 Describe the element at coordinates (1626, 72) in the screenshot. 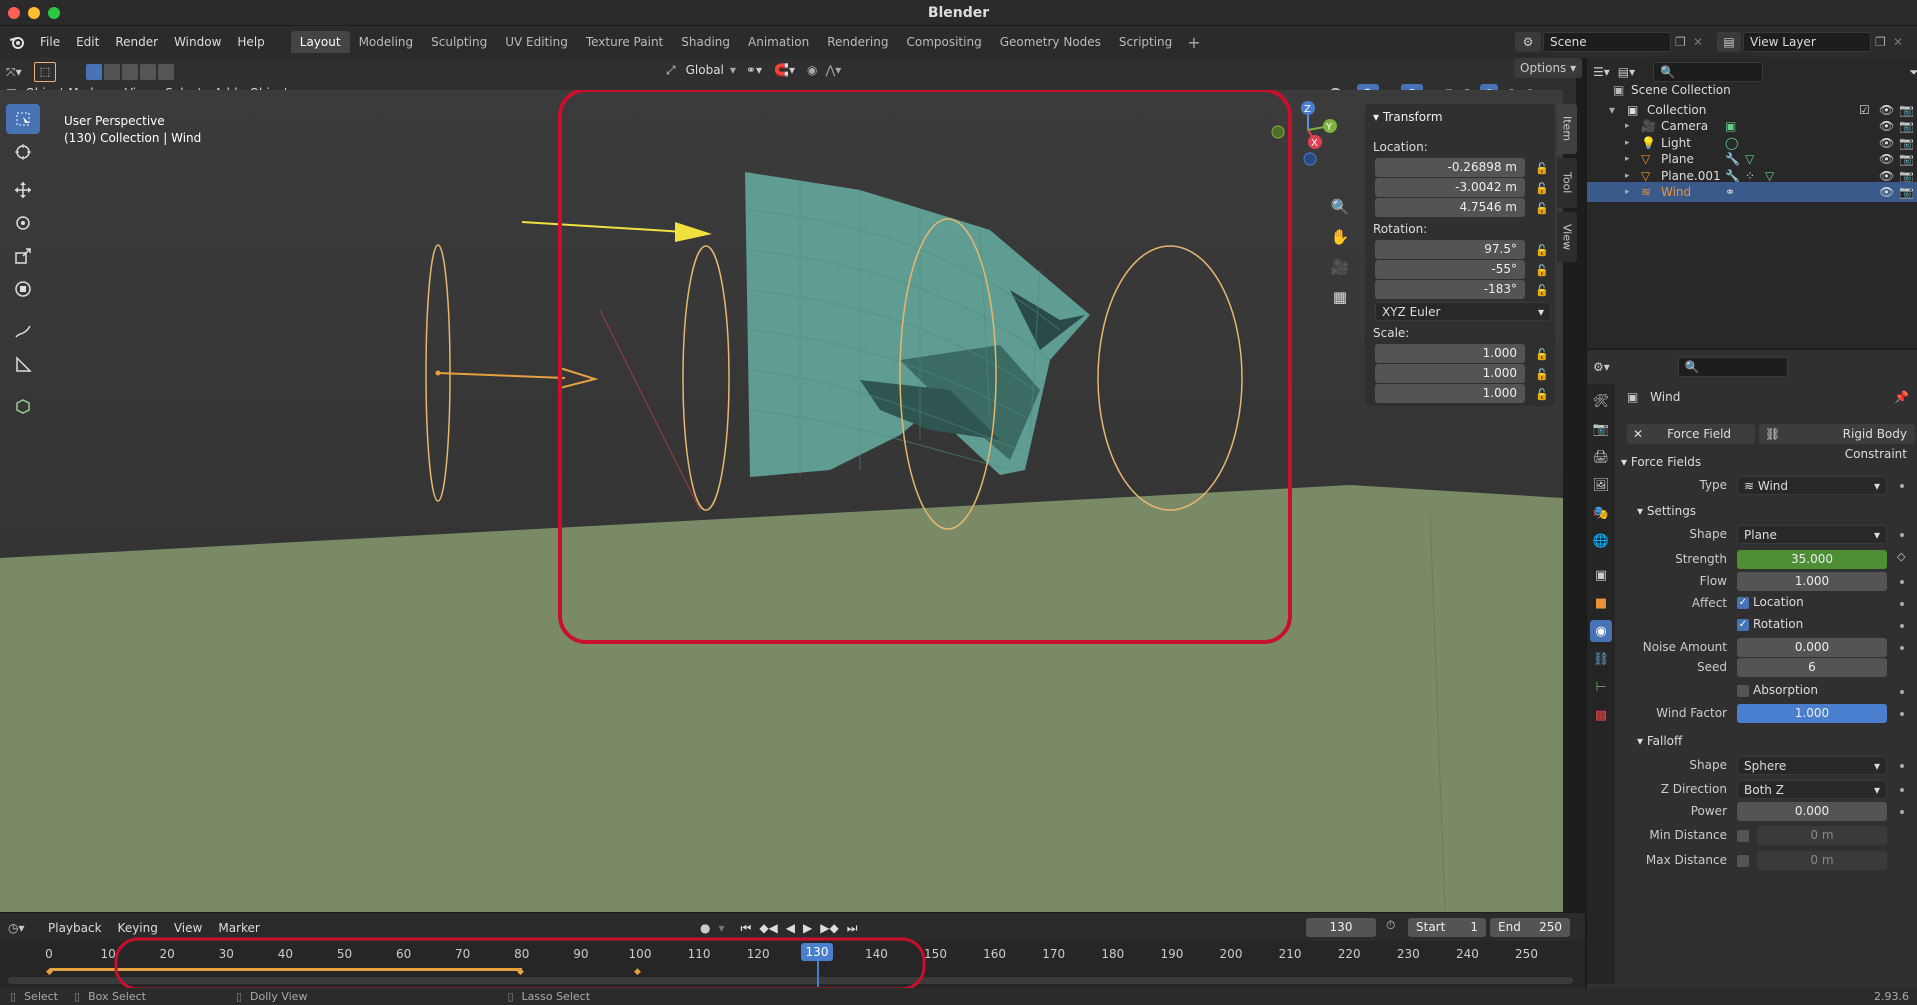

I see `display-mode-icon: ▤▾` at that location.